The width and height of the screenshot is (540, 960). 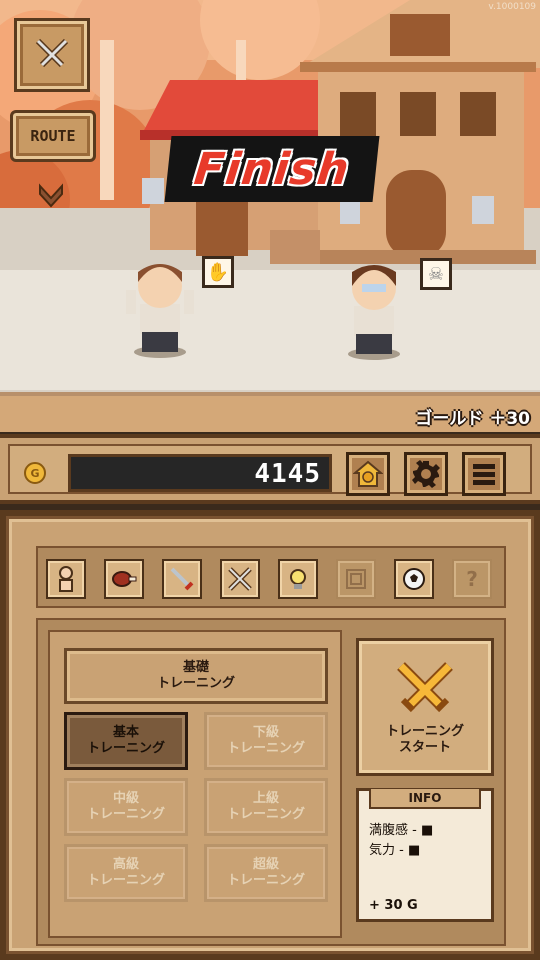 What do you see at coordinates (424, 731) in the screenshot?
I see `training-start-line1: トレーニング` at bounding box center [424, 731].